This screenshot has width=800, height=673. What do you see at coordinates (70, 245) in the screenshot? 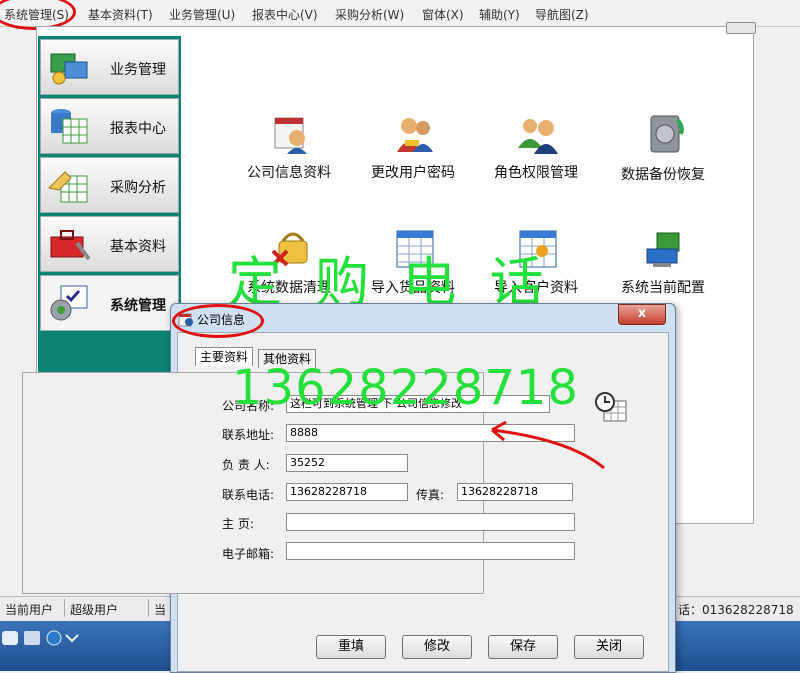
I see `toolbox-icon` at bounding box center [70, 245].